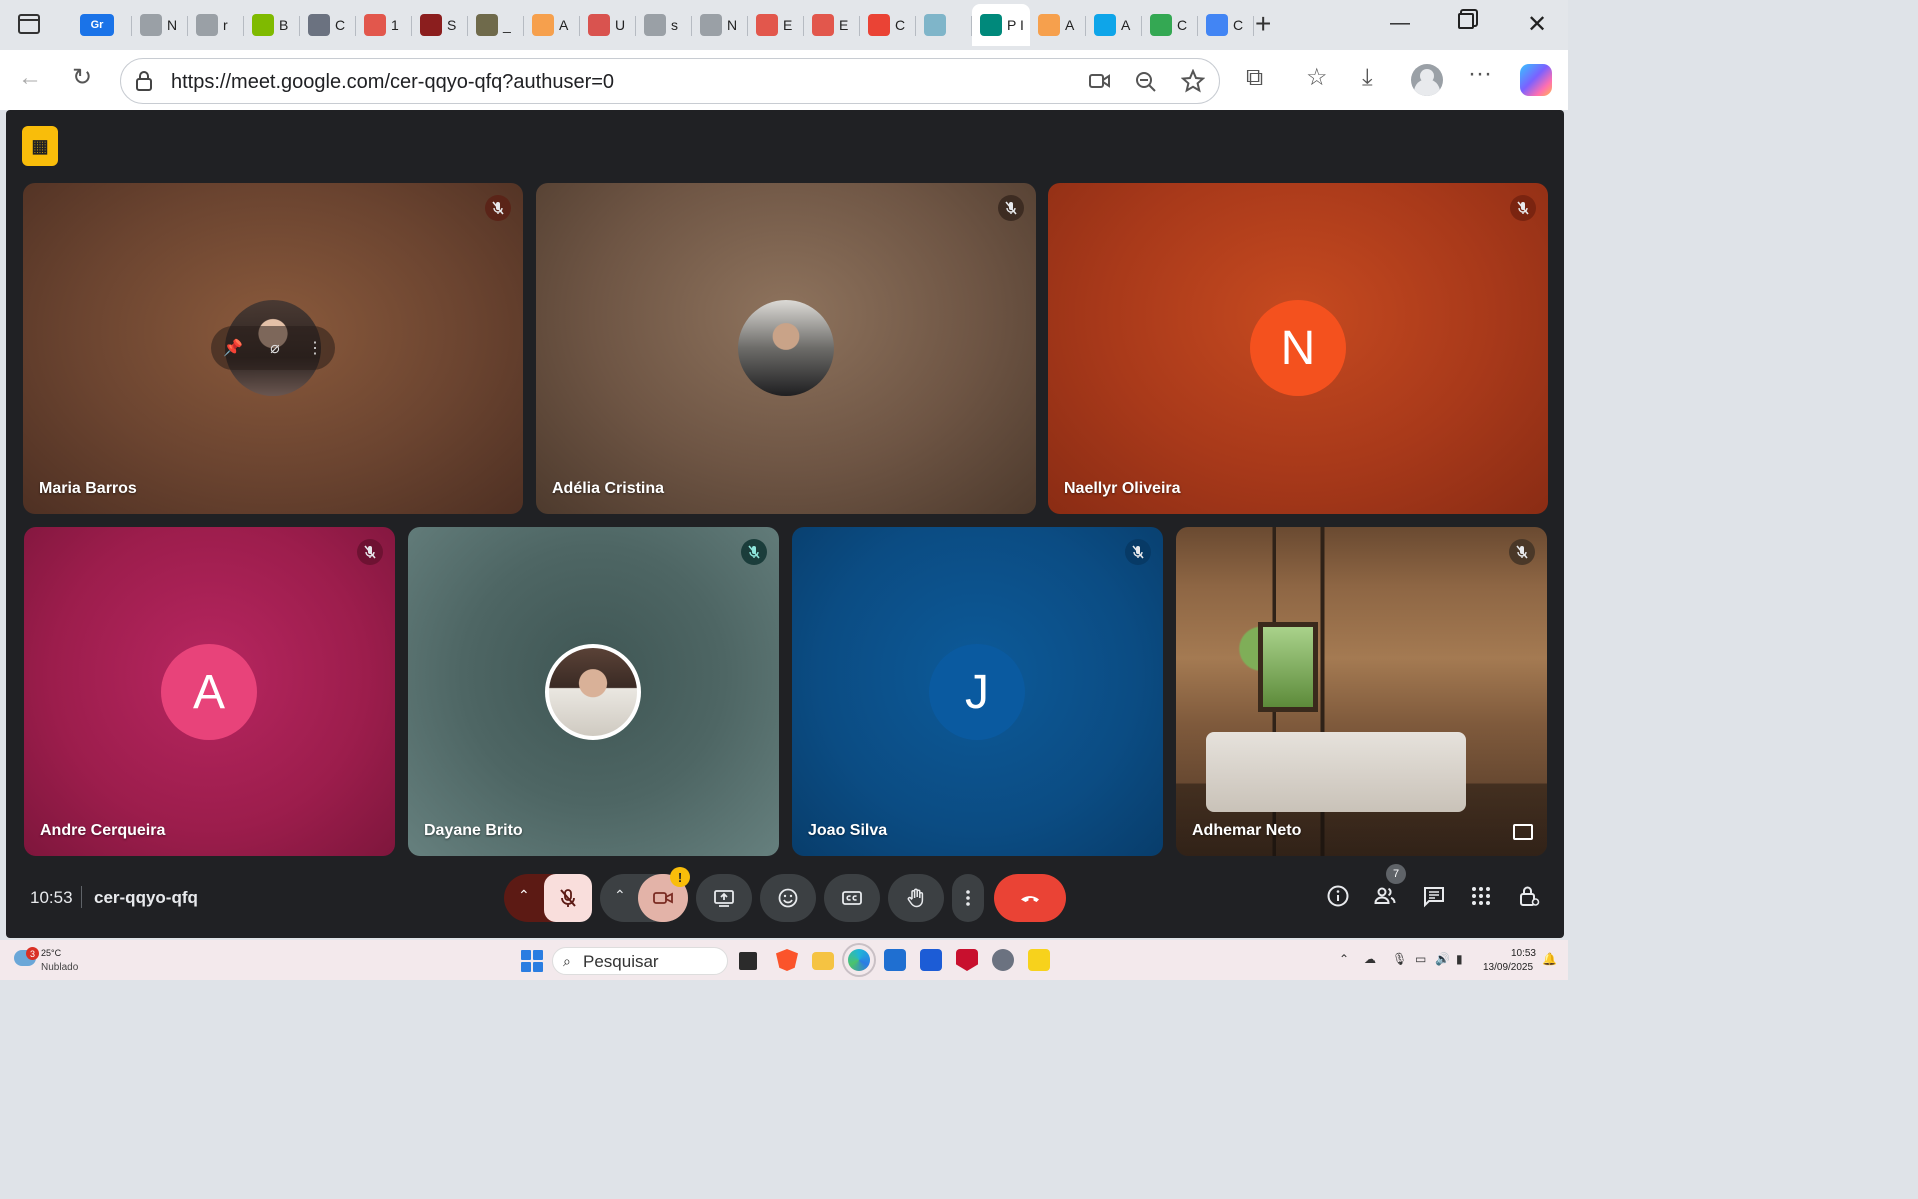 This screenshot has width=1918, height=1199. I want to click on battery-icon: ▮, so click(1459, 959).